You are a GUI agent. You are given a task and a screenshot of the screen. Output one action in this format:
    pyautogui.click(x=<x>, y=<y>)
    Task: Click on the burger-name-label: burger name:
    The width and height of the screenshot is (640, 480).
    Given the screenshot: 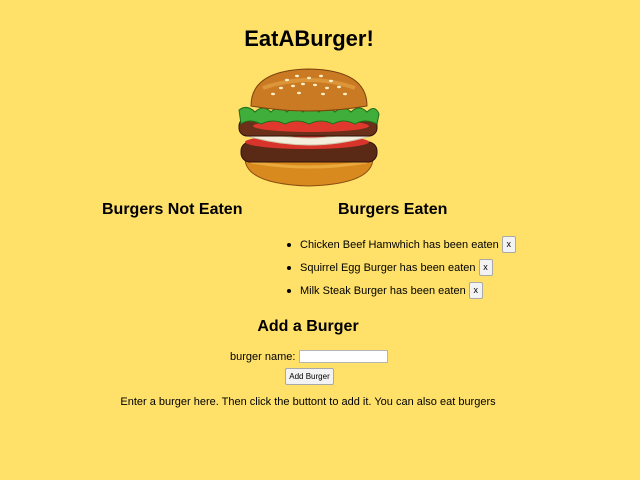 What is the action you would take?
    pyautogui.click(x=263, y=356)
    